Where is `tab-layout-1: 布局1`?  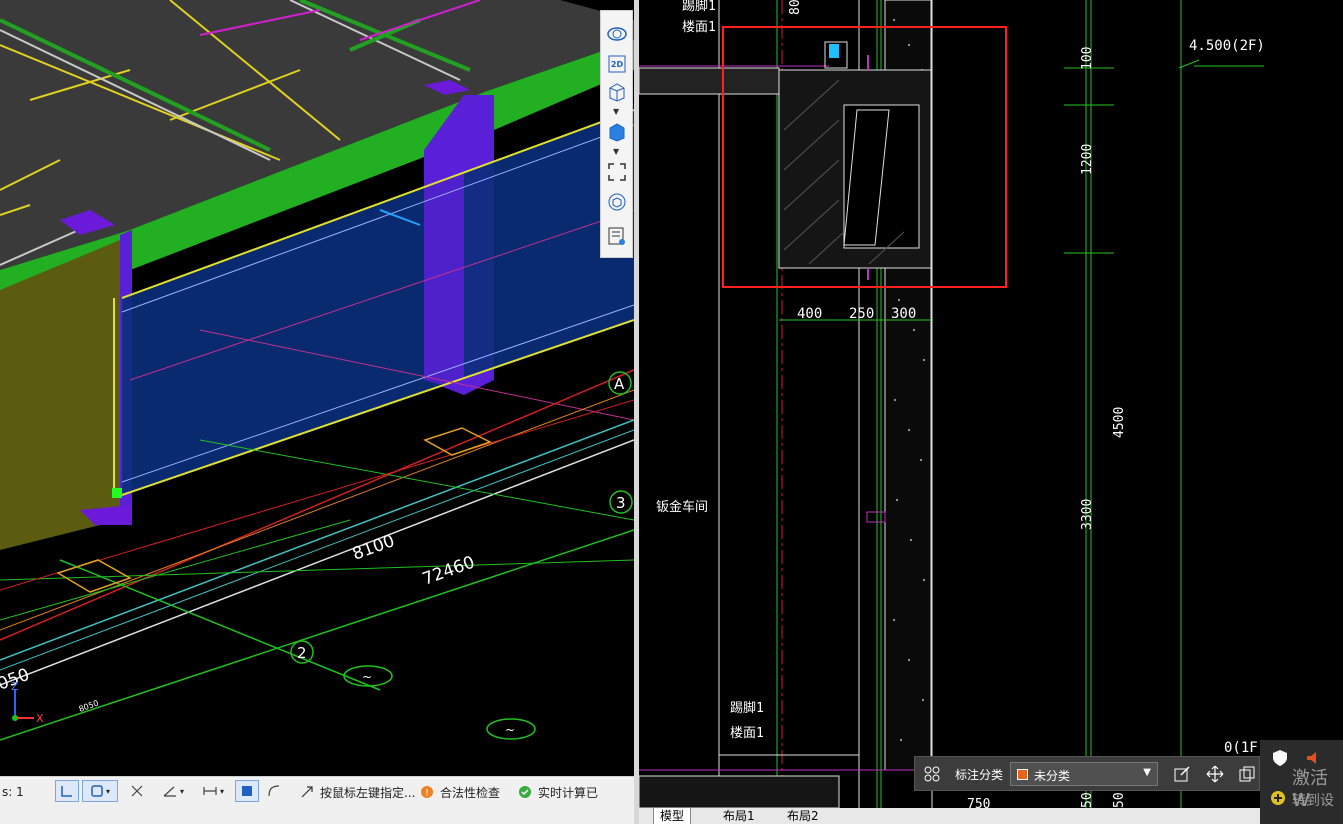 tab-layout-1: 布局1 is located at coordinates (739, 816).